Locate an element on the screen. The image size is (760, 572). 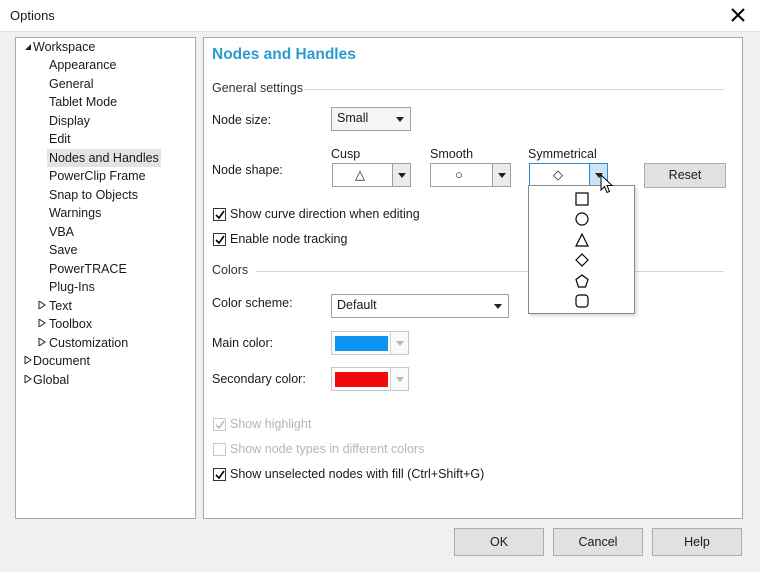
tree-item-warnings: Warnings is located at coordinates (75, 213).